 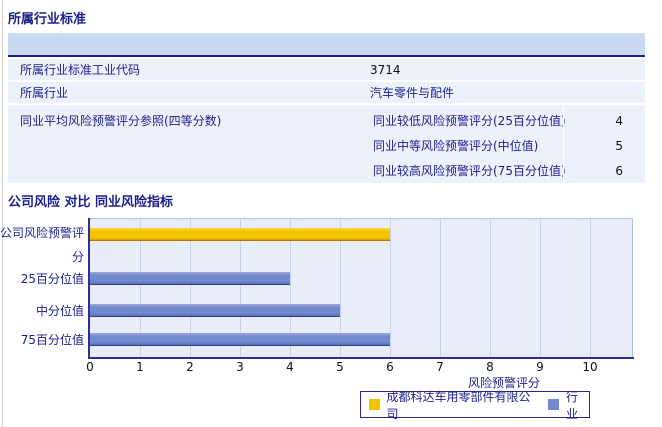 What do you see at coordinates (326, 56) in the screenshot?
I see `table-header-divider` at bounding box center [326, 56].